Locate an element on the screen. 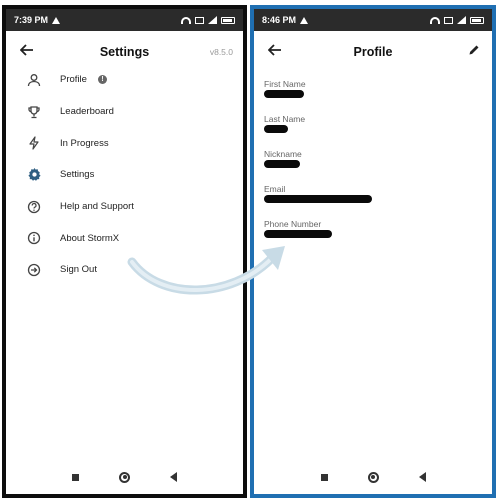 This screenshot has width=500, height=502. menu-item-settings: Settings is located at coordinates (124, 175).